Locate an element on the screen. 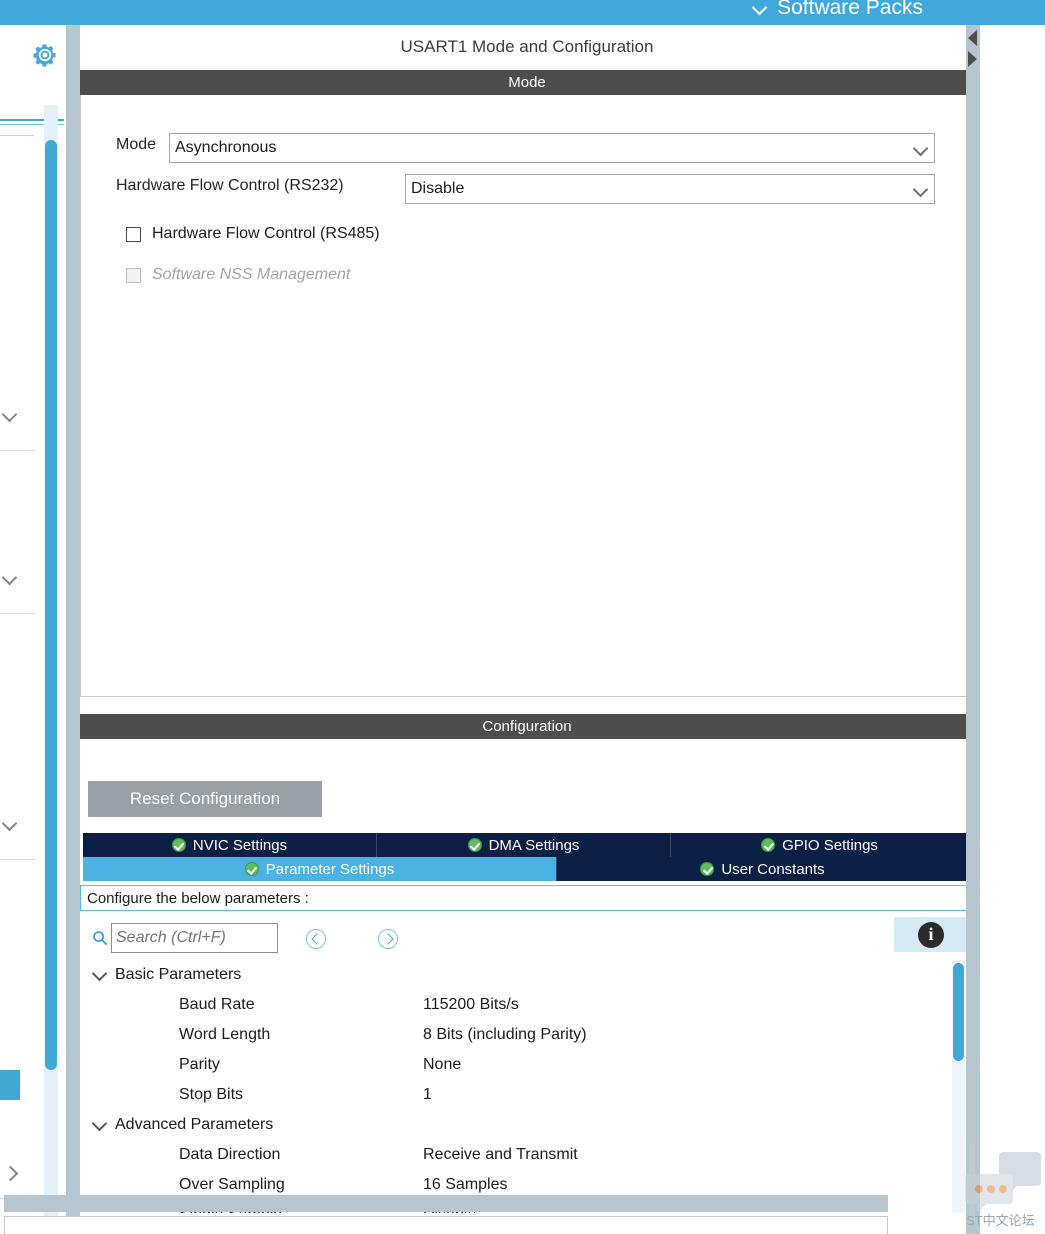  software-packs-menu: Software Packs is located at coordinates (838, 10).